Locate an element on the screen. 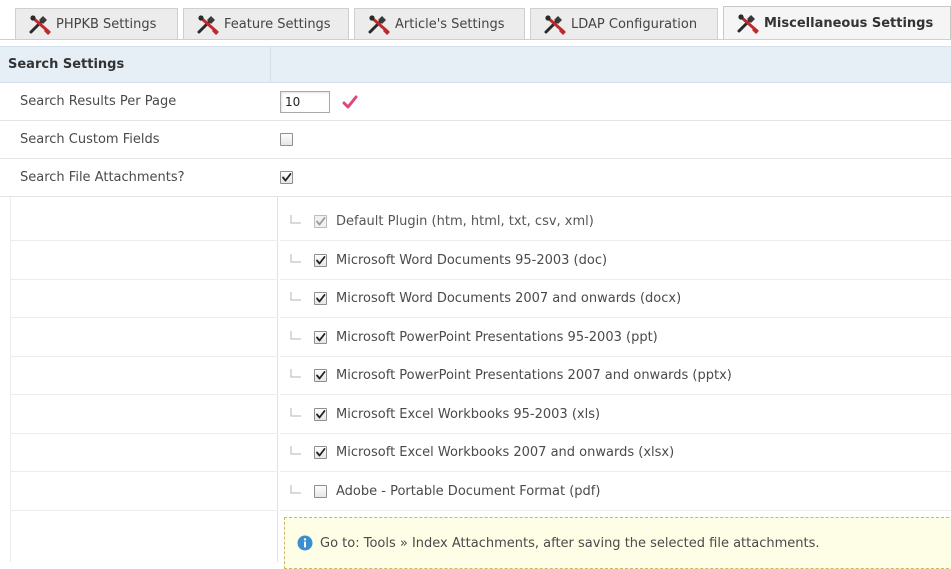 The height and width of the screenshot is (569, 951). file-attachments-label: Search File Attachments? is located at coordinates (102, 177).